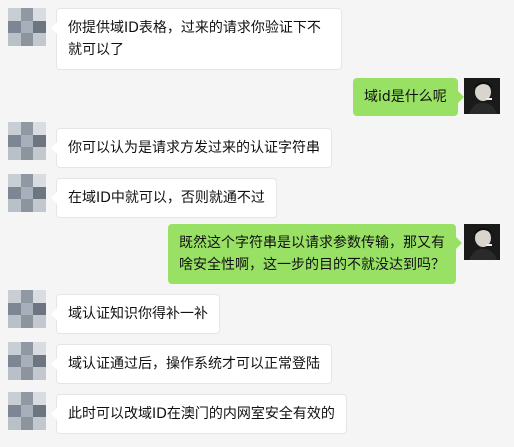 This screenshot has width=514, height=447. Describe the element at coordinates (196, 39) in the screenshot. I see `message-bubble-incoming: 你提供域ID表格，过来的请求你验证下不就可以了` at that location.